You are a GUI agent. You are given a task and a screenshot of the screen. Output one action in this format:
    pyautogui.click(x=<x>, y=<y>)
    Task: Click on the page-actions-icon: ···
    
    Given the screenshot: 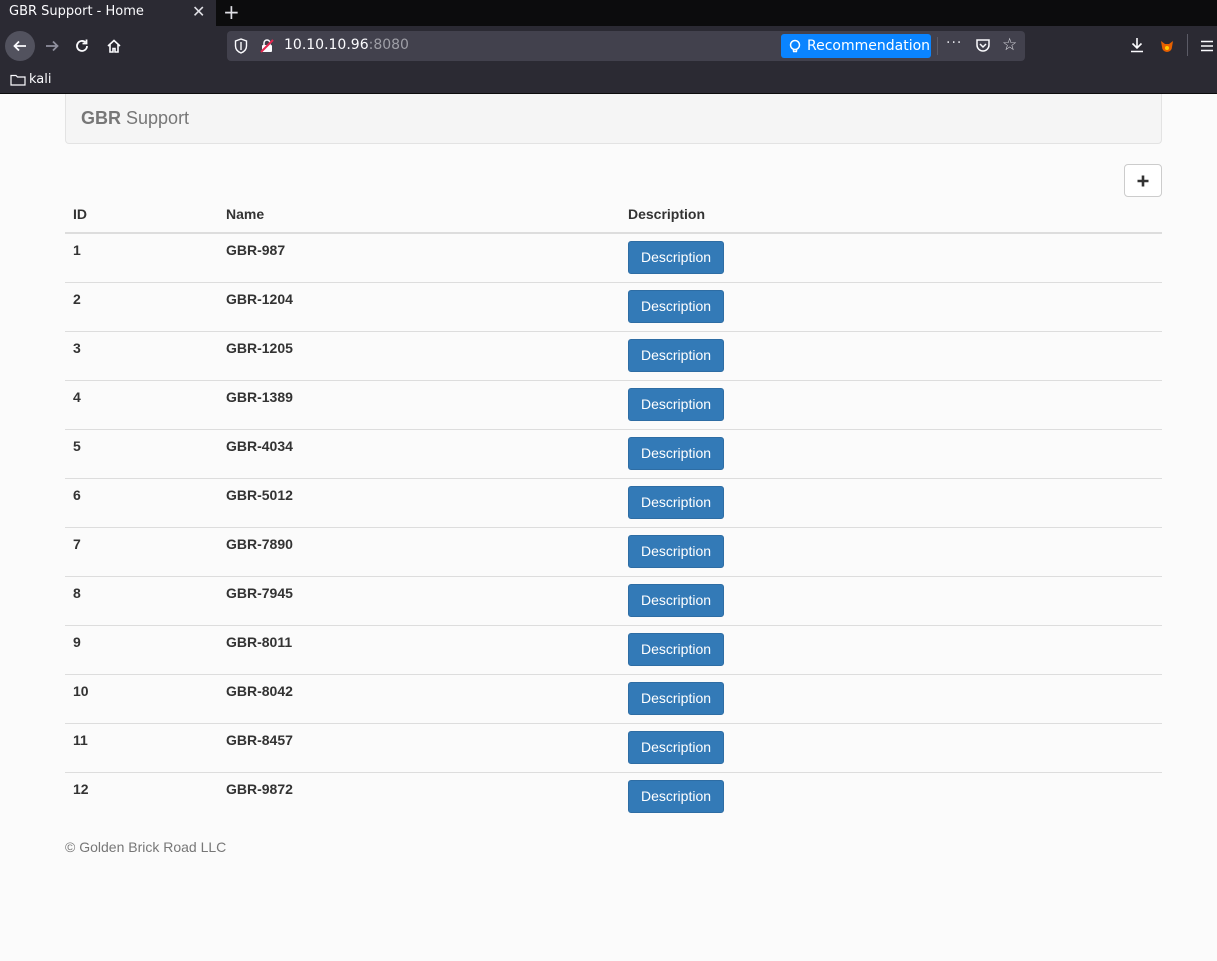 What is the action you would take?
    pyautogui.click(x=954, y=43)
    